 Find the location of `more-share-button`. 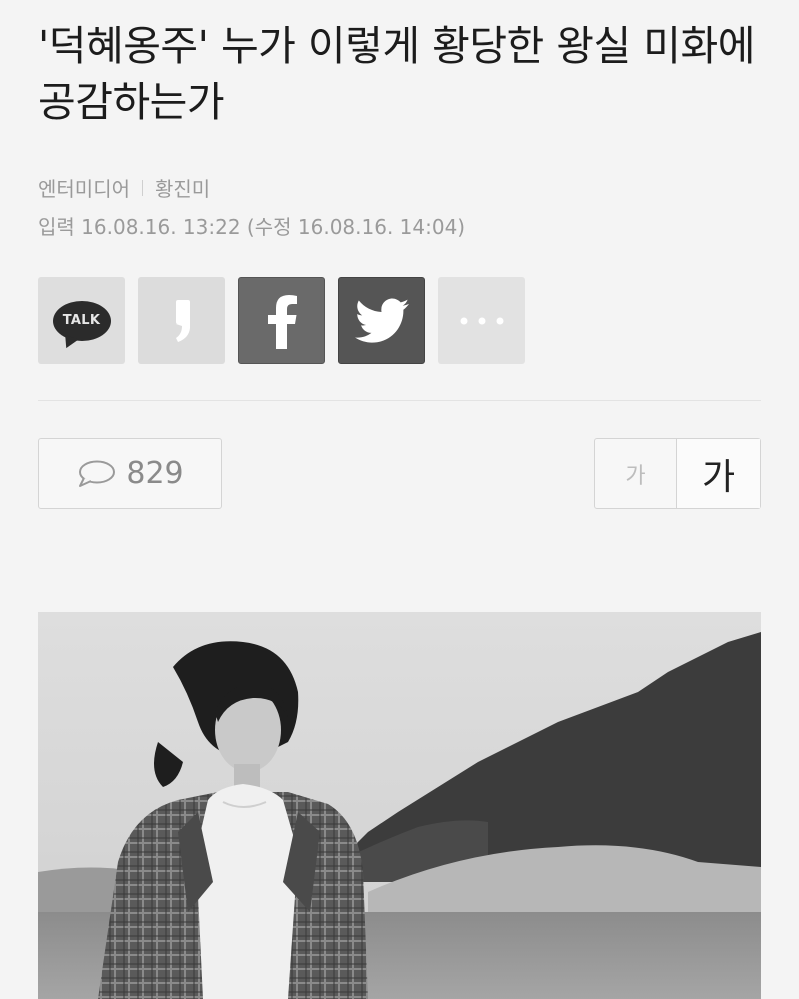

more-share-button is located at coordinates (481, 320).